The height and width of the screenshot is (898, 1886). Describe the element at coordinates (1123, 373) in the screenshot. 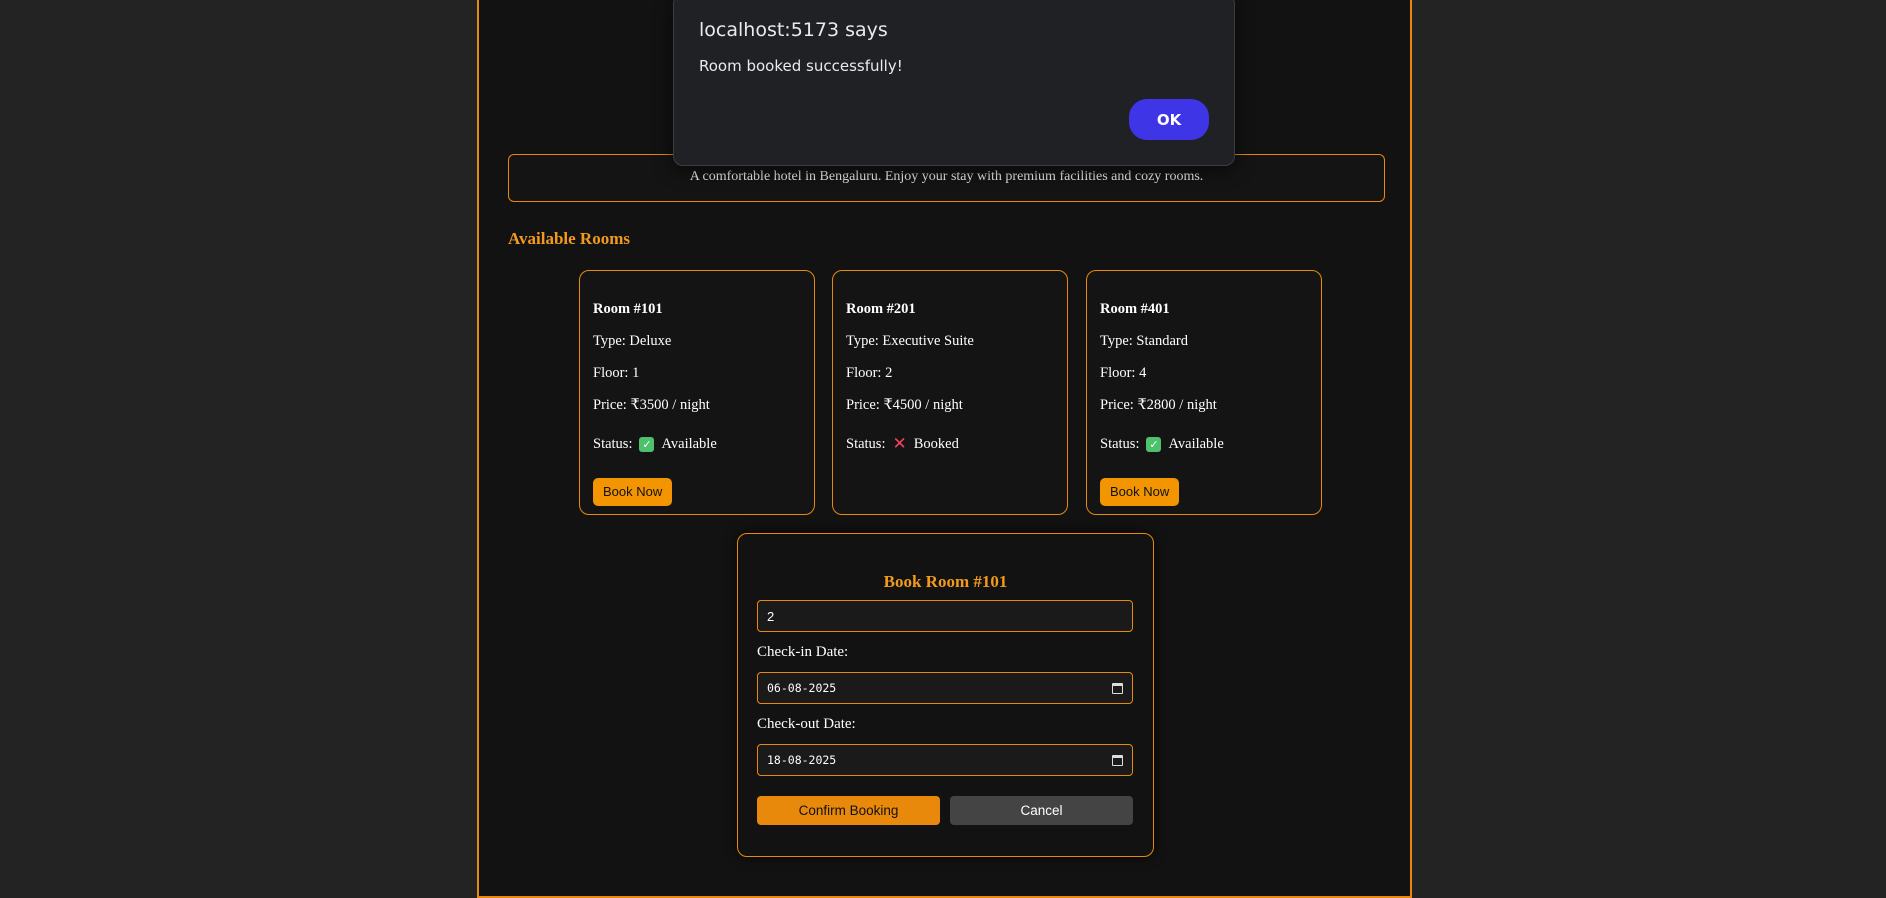

I see `room-floor: Floor: 4` at that location.